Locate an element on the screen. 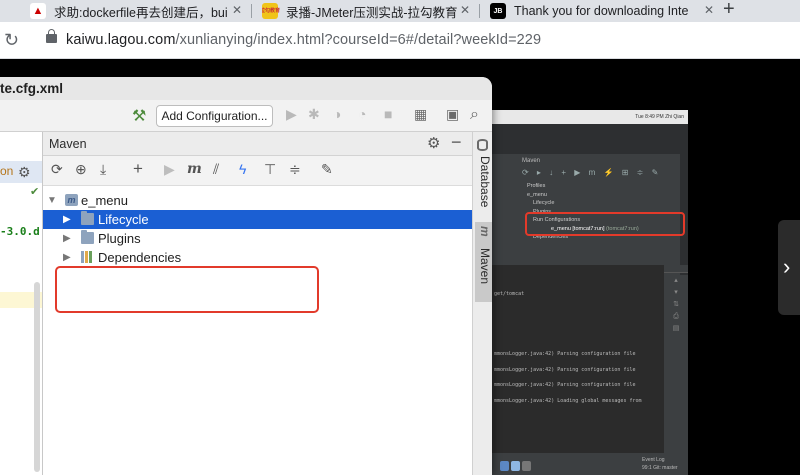 This screenshot has height=475, width=800. add-maven-project-icon: ⊕ is located at coordinates (81, 169).